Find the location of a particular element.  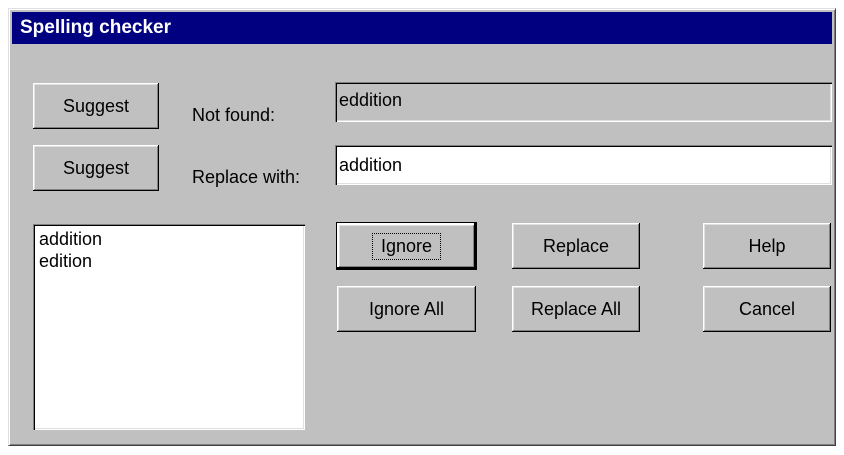

list-item: addition is located at coordinates (169, 239).